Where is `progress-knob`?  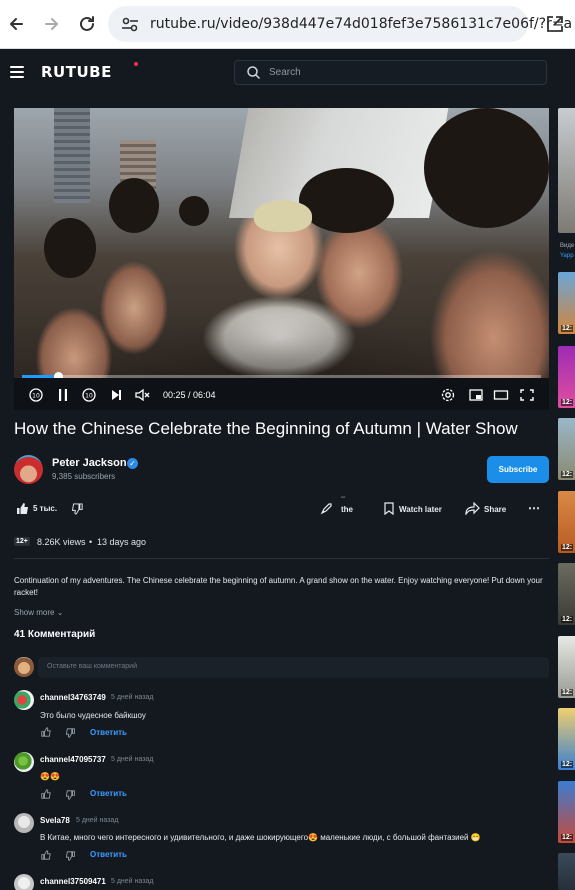
progress-knob is located at coordinates (58, 375).